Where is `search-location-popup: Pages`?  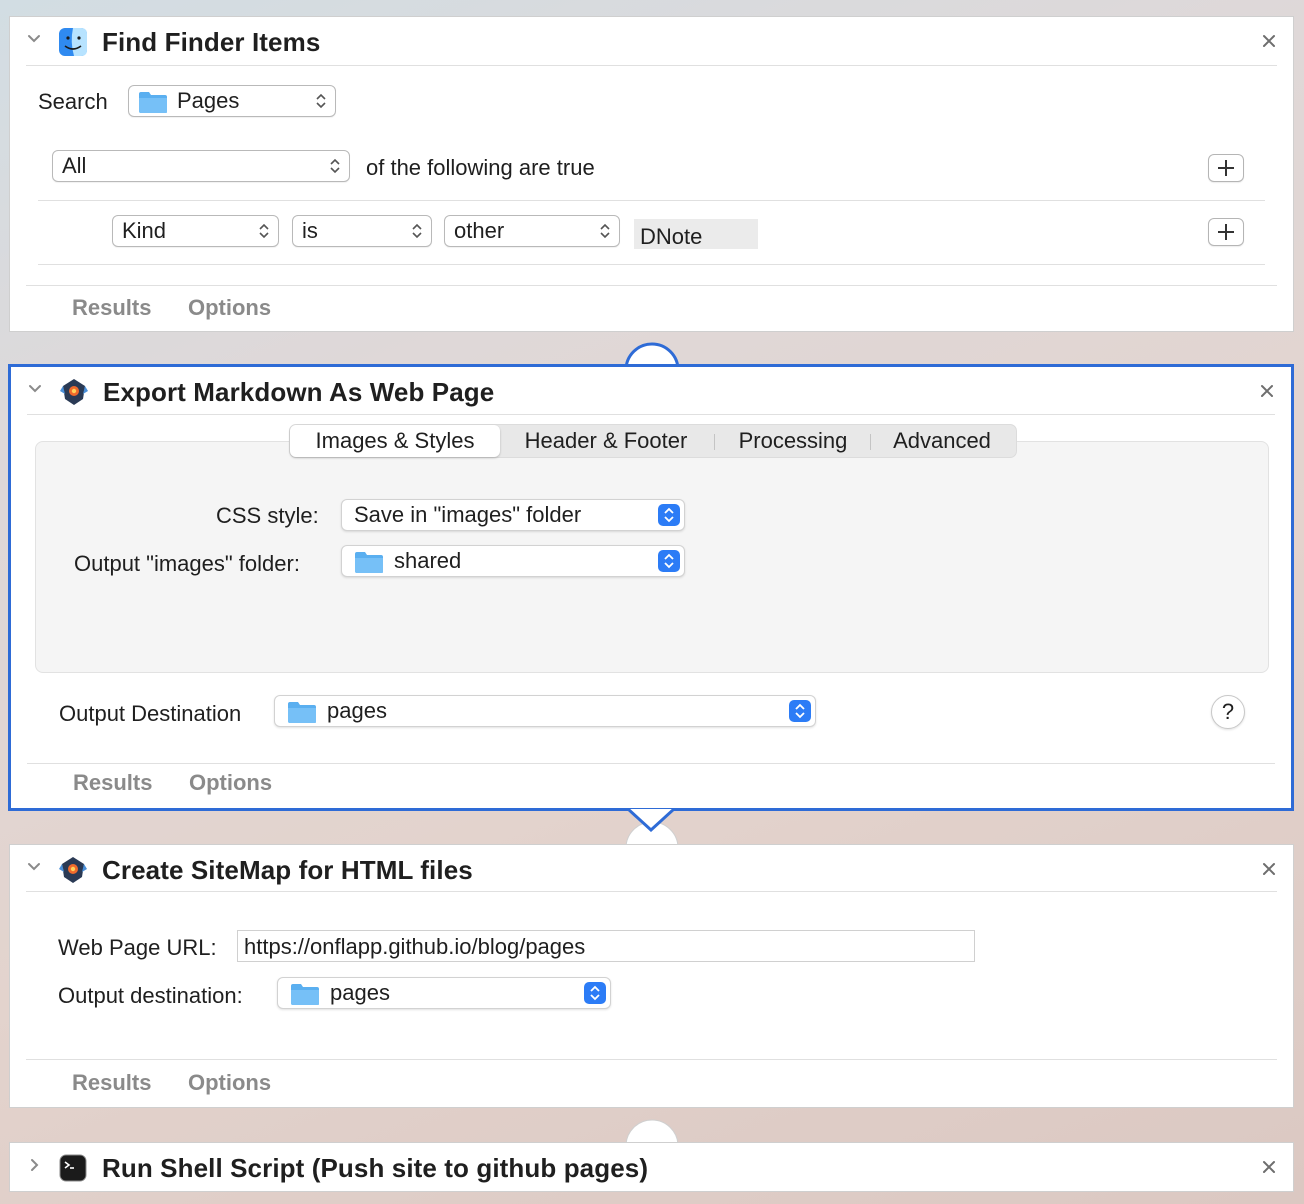 search-location-popup: Pages is located at coordinates (232, 101).